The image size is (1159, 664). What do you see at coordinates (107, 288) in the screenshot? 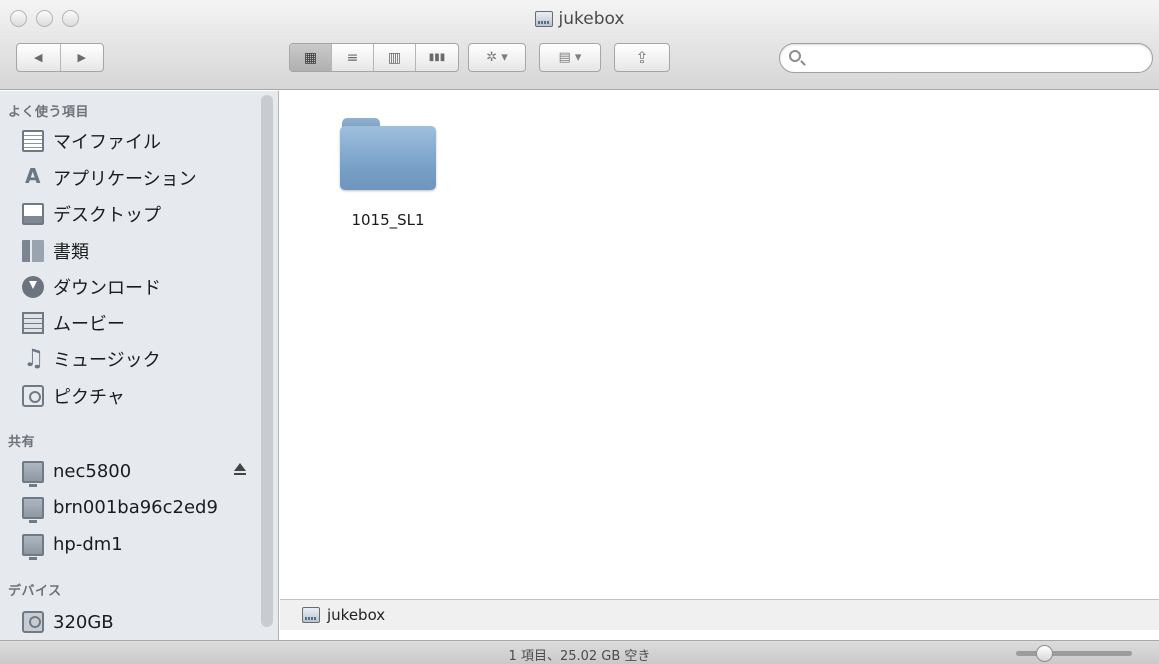
I see `sidebar-item-label: ダウンロード` at bounding box center [107, 288].